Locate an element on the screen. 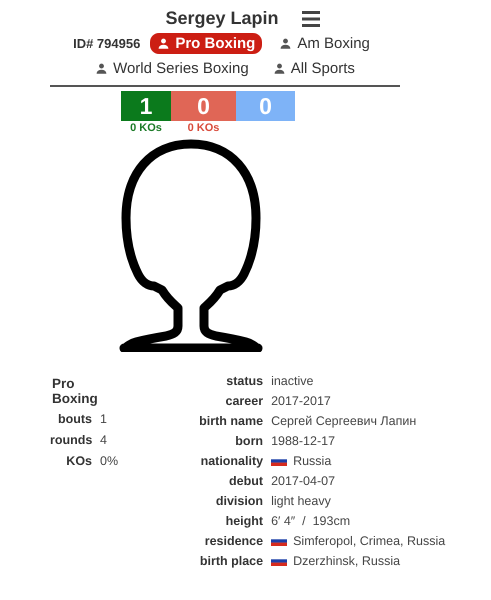 The image size is (491, 600). field-value: 2017-04-07 is located at coordinates (303, 481).